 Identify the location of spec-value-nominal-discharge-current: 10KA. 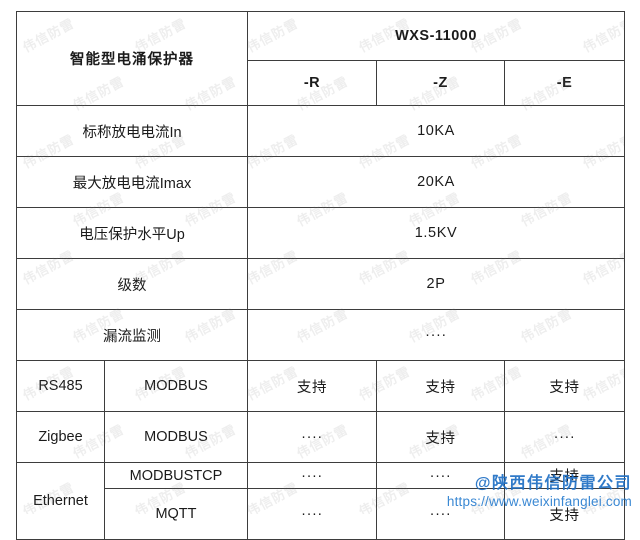
(436, 131).